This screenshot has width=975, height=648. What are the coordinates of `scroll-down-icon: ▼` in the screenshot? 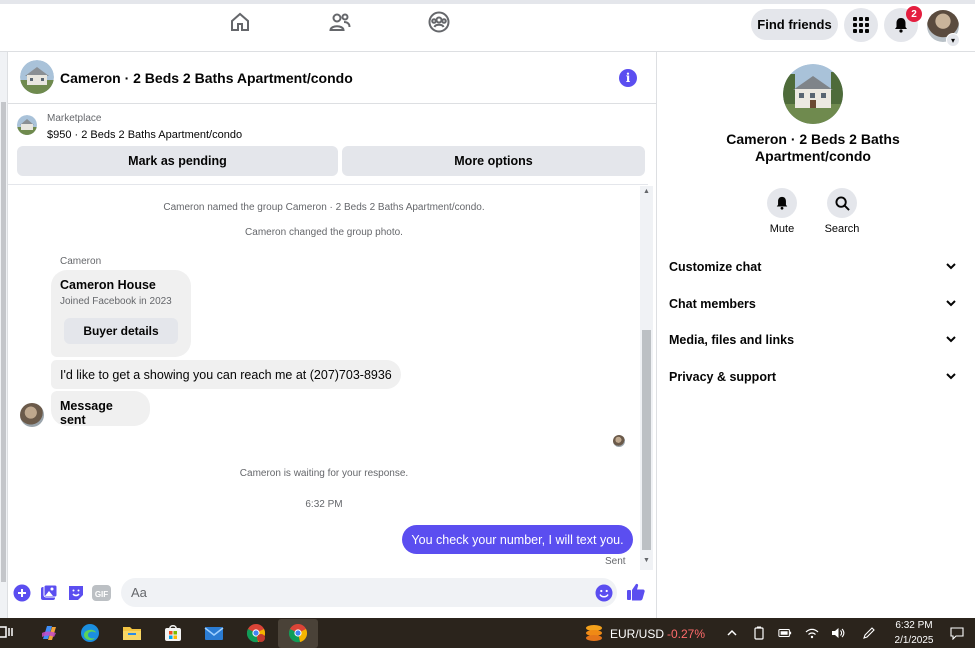 It's located at (646, 560).